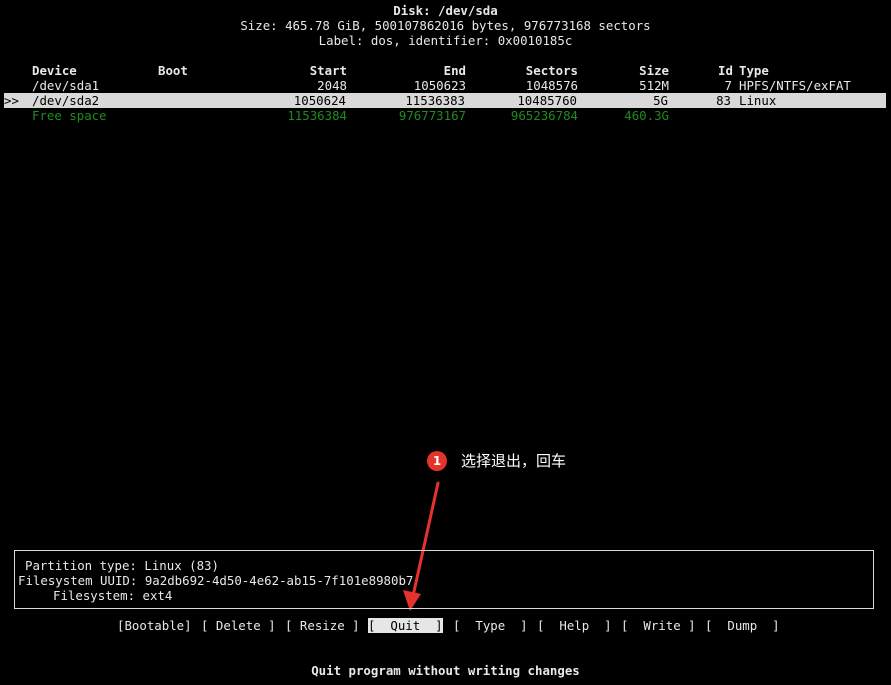  I want to click on delete-button: [ Delete ], so click(238, 625).